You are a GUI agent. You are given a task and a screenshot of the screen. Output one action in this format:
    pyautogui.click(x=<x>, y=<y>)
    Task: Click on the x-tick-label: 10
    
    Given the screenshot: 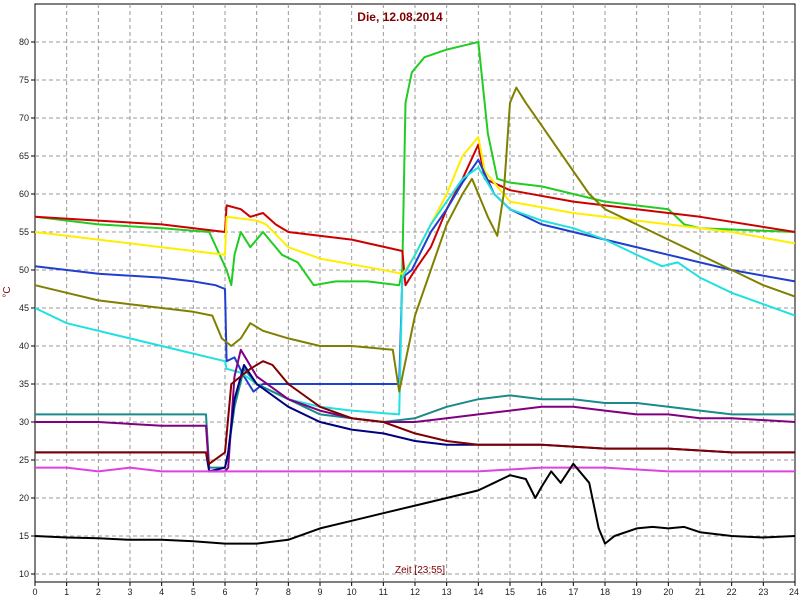 What is the action you would take?
    pyautogui.click(x=352, y=592)
    